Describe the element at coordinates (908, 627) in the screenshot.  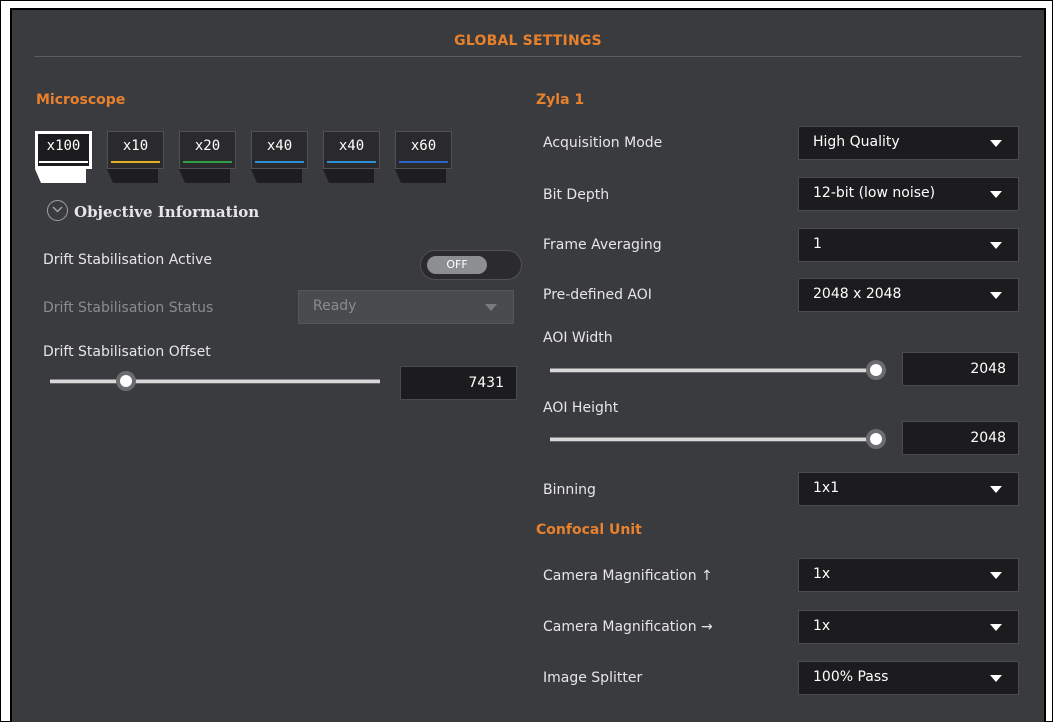
I see `cam-mag-right-dropdown: 1x` at that location.